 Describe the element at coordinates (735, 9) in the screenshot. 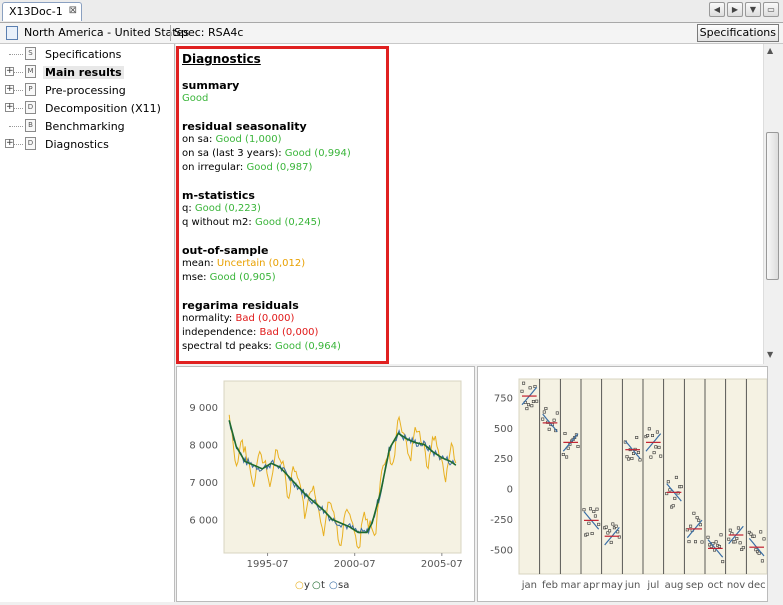

I see `scroll-right-icon: ▶` at that location.